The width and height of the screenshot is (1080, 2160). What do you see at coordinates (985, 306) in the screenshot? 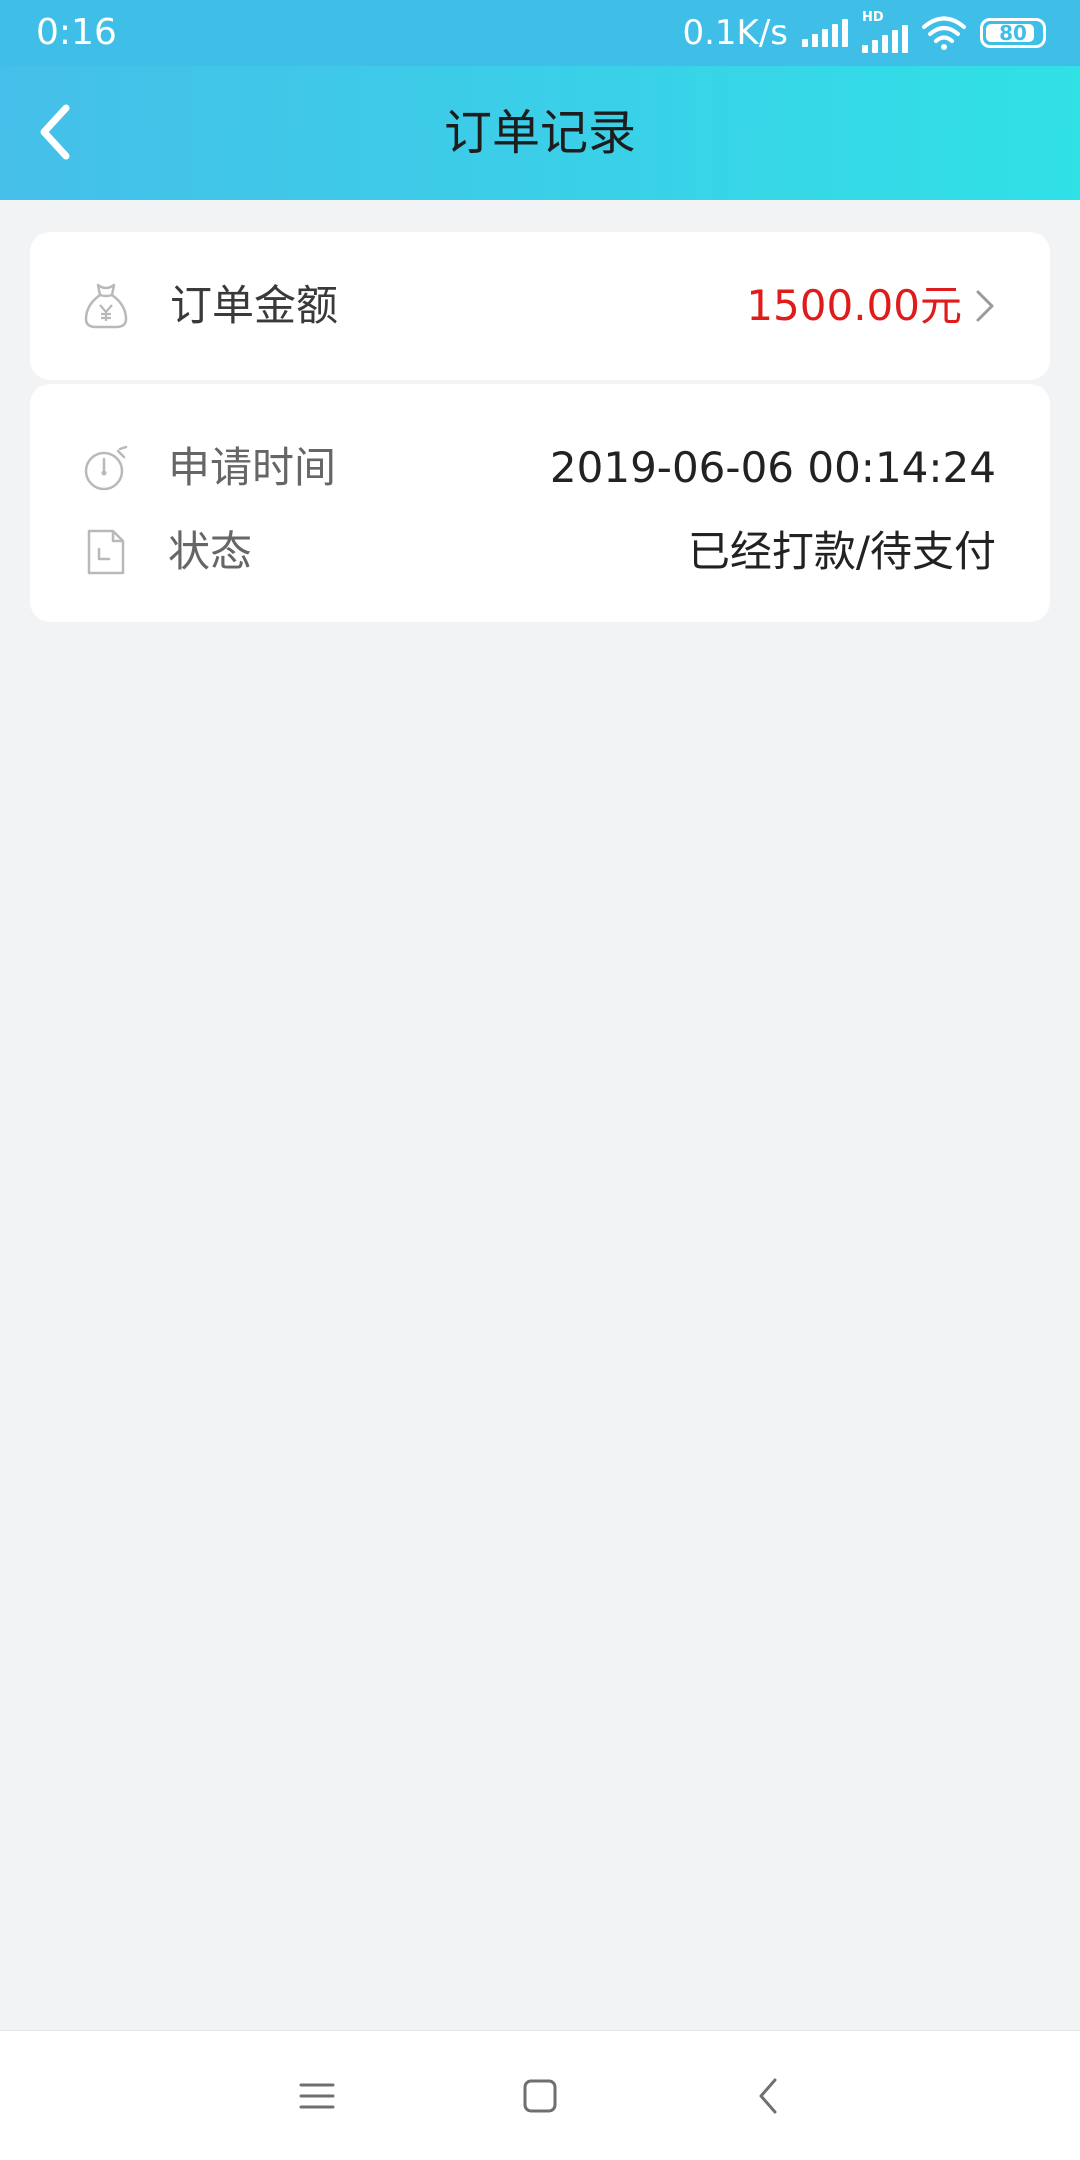
I see `chevron-right-icon` at bounding box center [985, 306].